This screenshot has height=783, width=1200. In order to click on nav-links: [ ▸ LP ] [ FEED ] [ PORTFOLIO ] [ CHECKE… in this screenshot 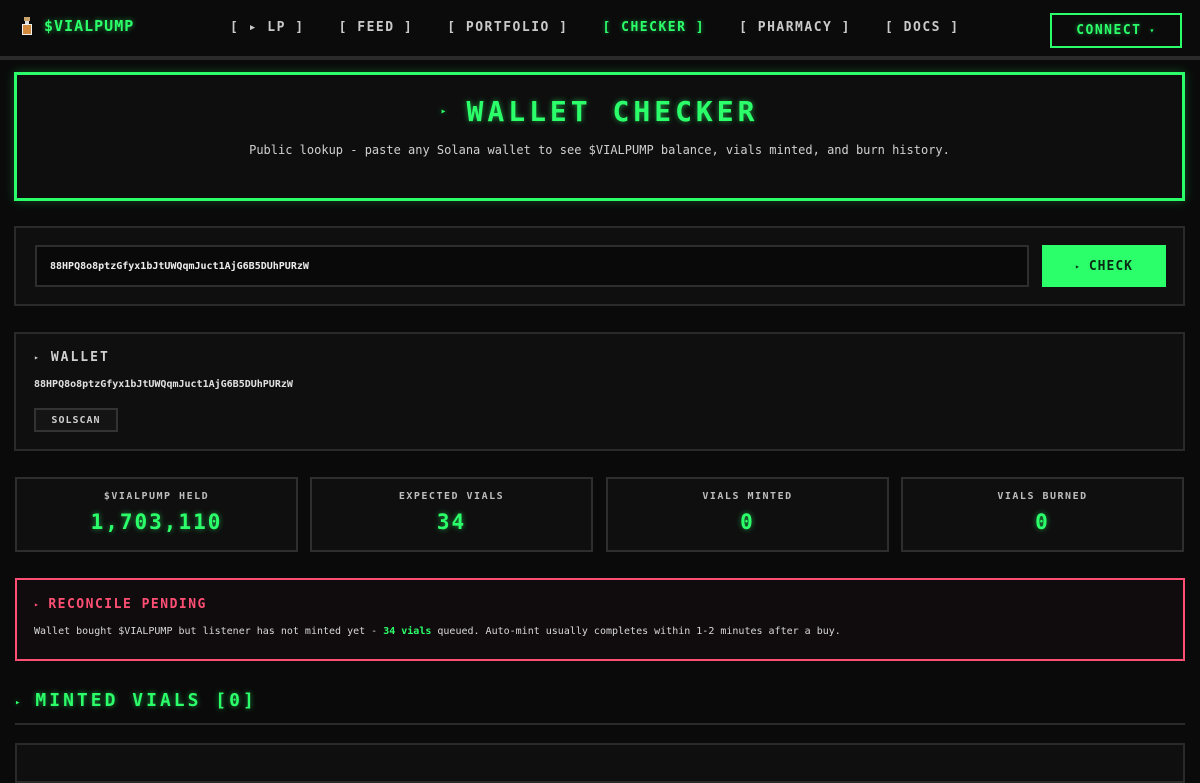, I will do `click(612, 30)`.